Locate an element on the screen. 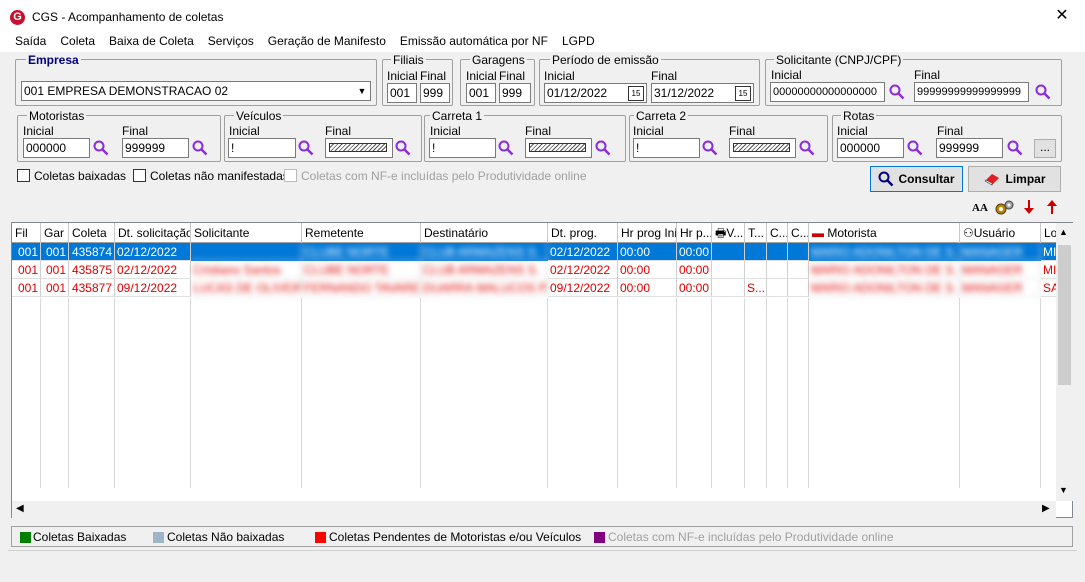 This screenshot has height=582, width=1085. vertical-scrollbar: ▲ ▼ is located at coordinates (1064, 362).